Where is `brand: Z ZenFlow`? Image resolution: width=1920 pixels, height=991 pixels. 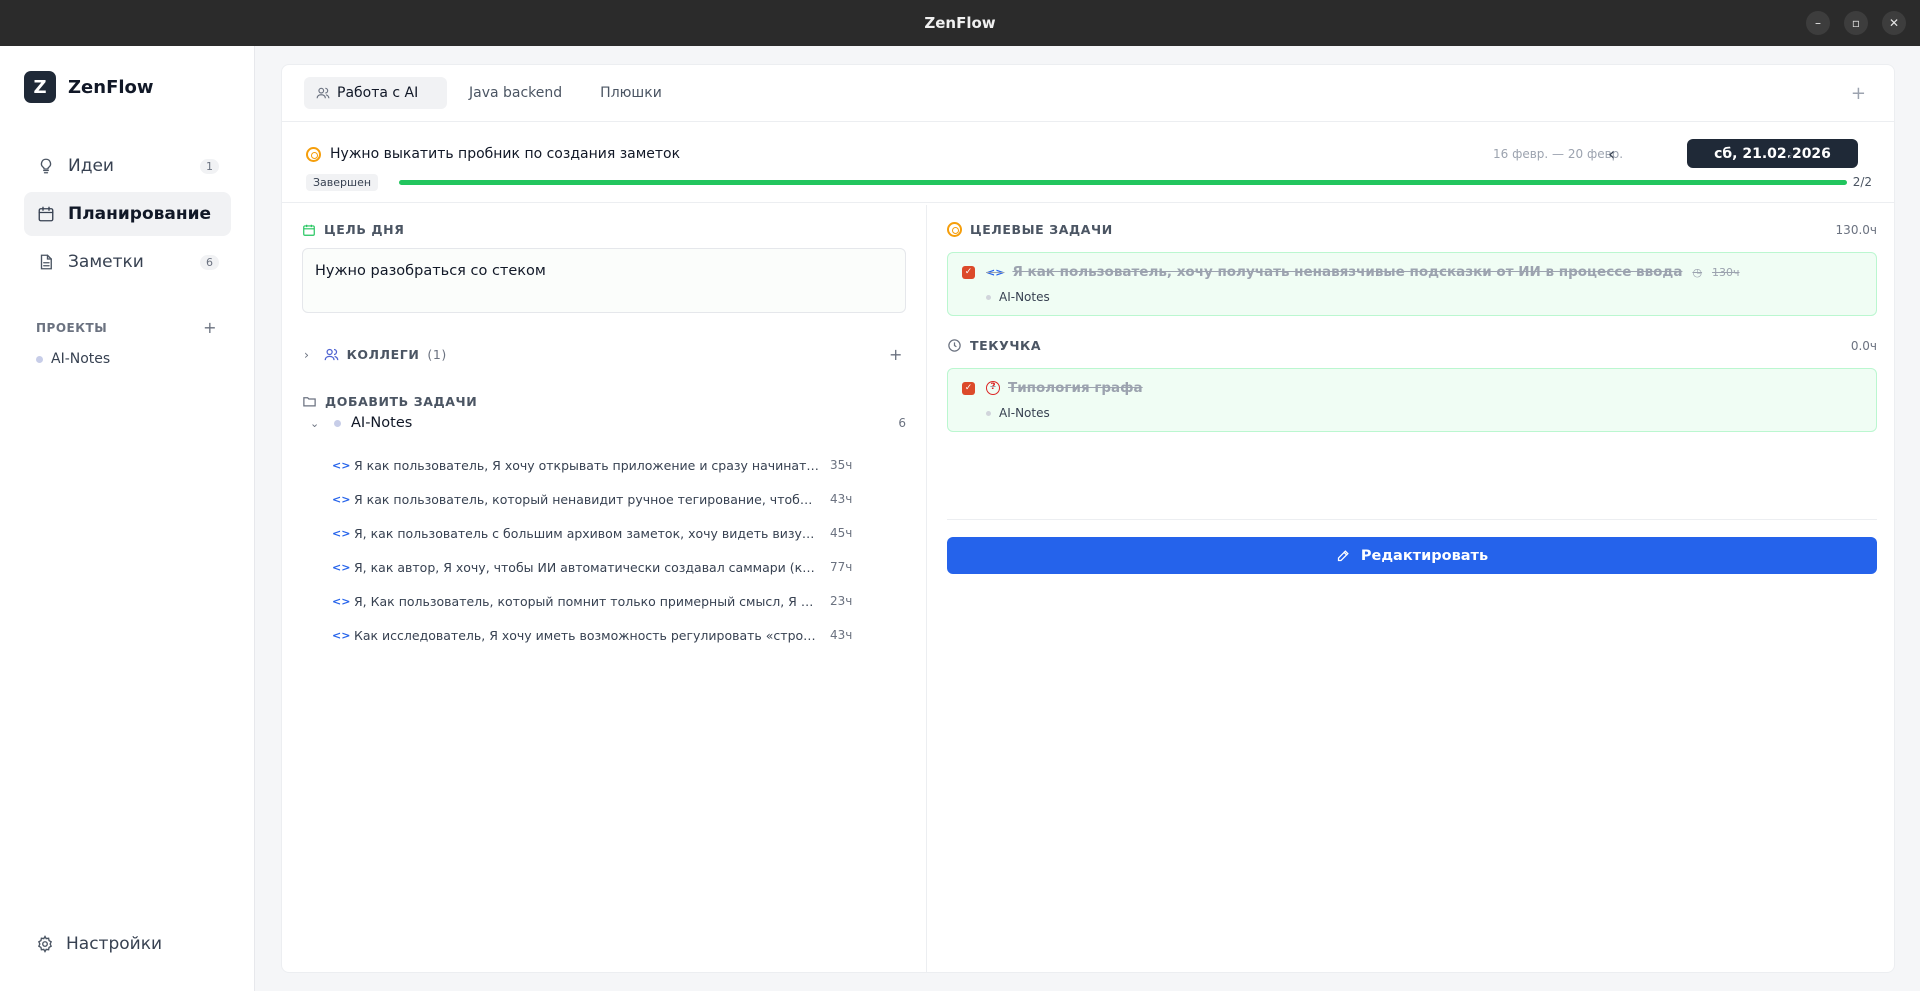 brand: Z ZenFlow is located at coordinates (89, 87).